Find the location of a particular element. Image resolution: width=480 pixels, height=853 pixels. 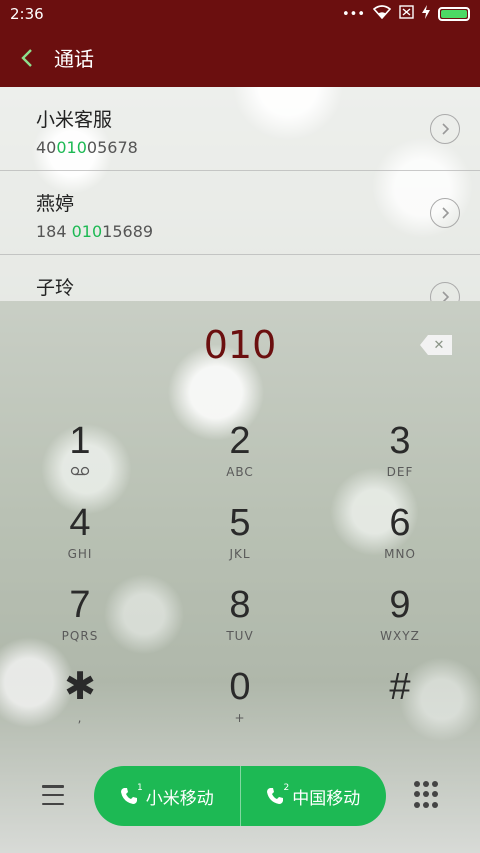

battery-fill is located at coordinates (454, 14).